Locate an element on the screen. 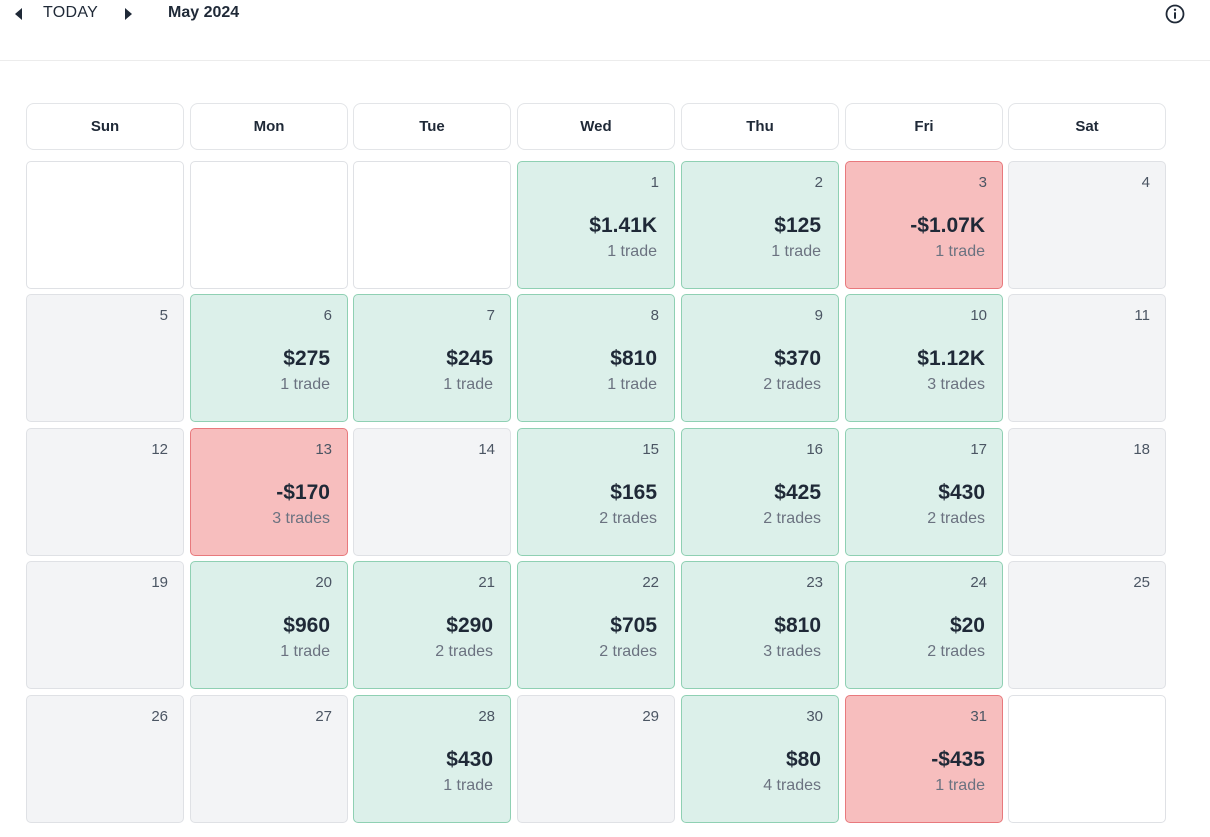 The width and height of the screenshot is (1210, 837). day-number: 6 is located at coordinates (327, 315).